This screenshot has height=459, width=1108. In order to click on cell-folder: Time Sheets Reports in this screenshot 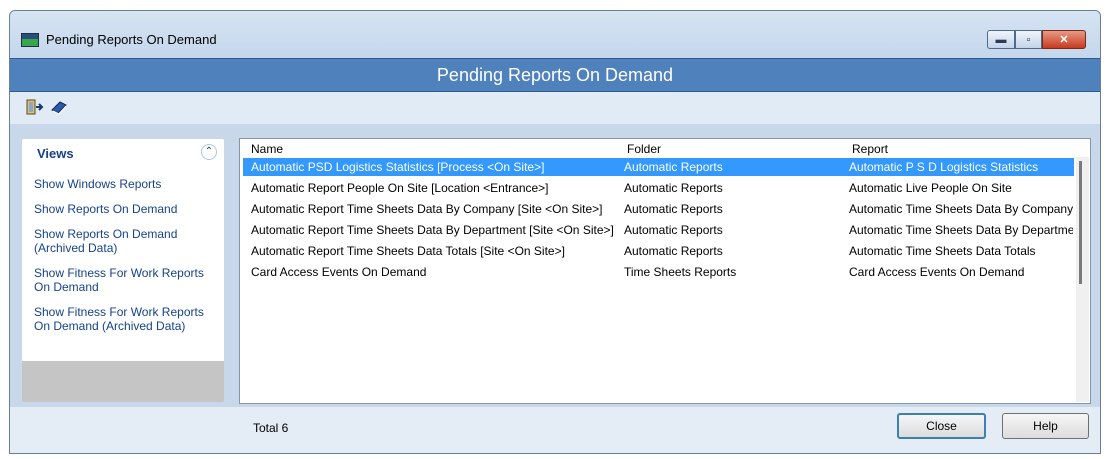, I will do `click(680, 272)`.